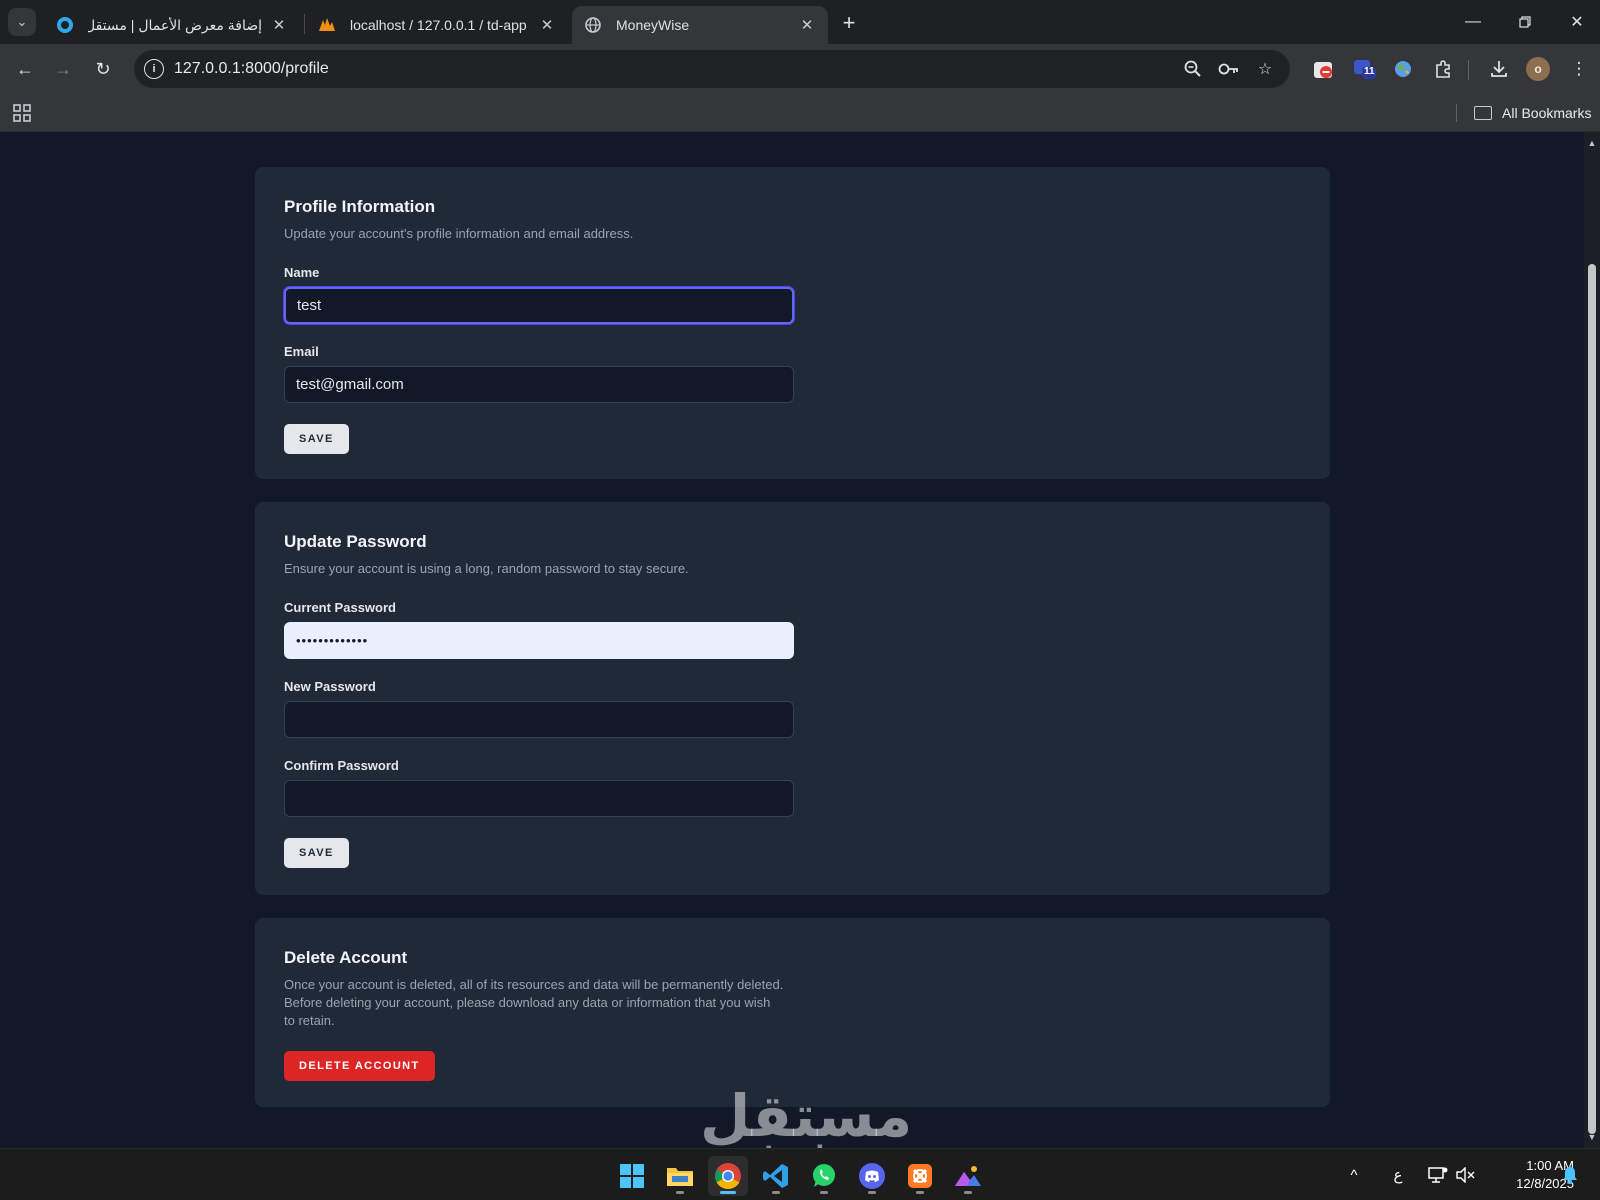 The width and height of the screenshot is (1600, 1200). I want to click on scroll-thumb, so click(1592, 699).